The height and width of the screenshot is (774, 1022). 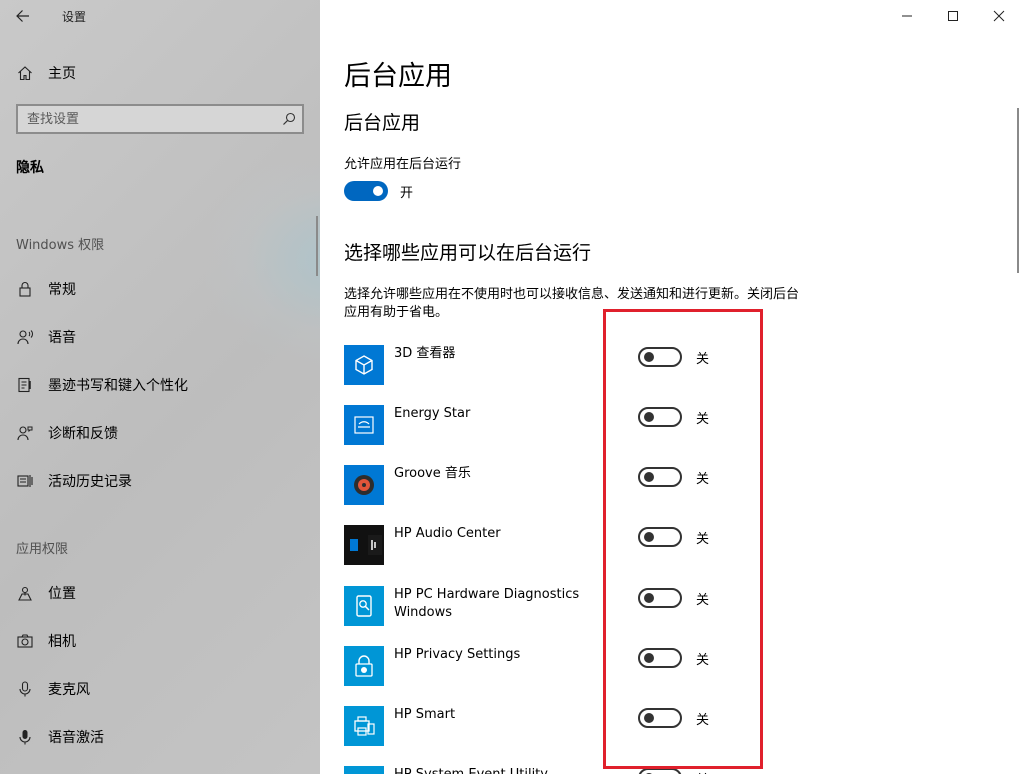 I want to click on sidebar-item-inking: 墨迹书写和键入个性化, so click(x=160, y=385).